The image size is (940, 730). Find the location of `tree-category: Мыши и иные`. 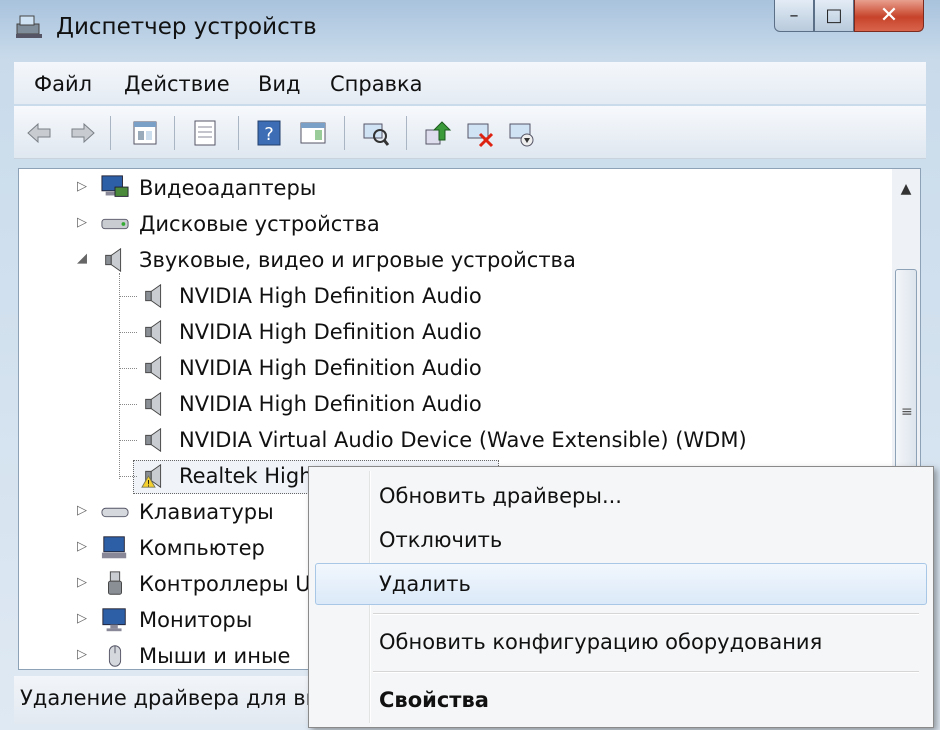

tree-category: Мыши и иные is located at coordinates (195, 654).